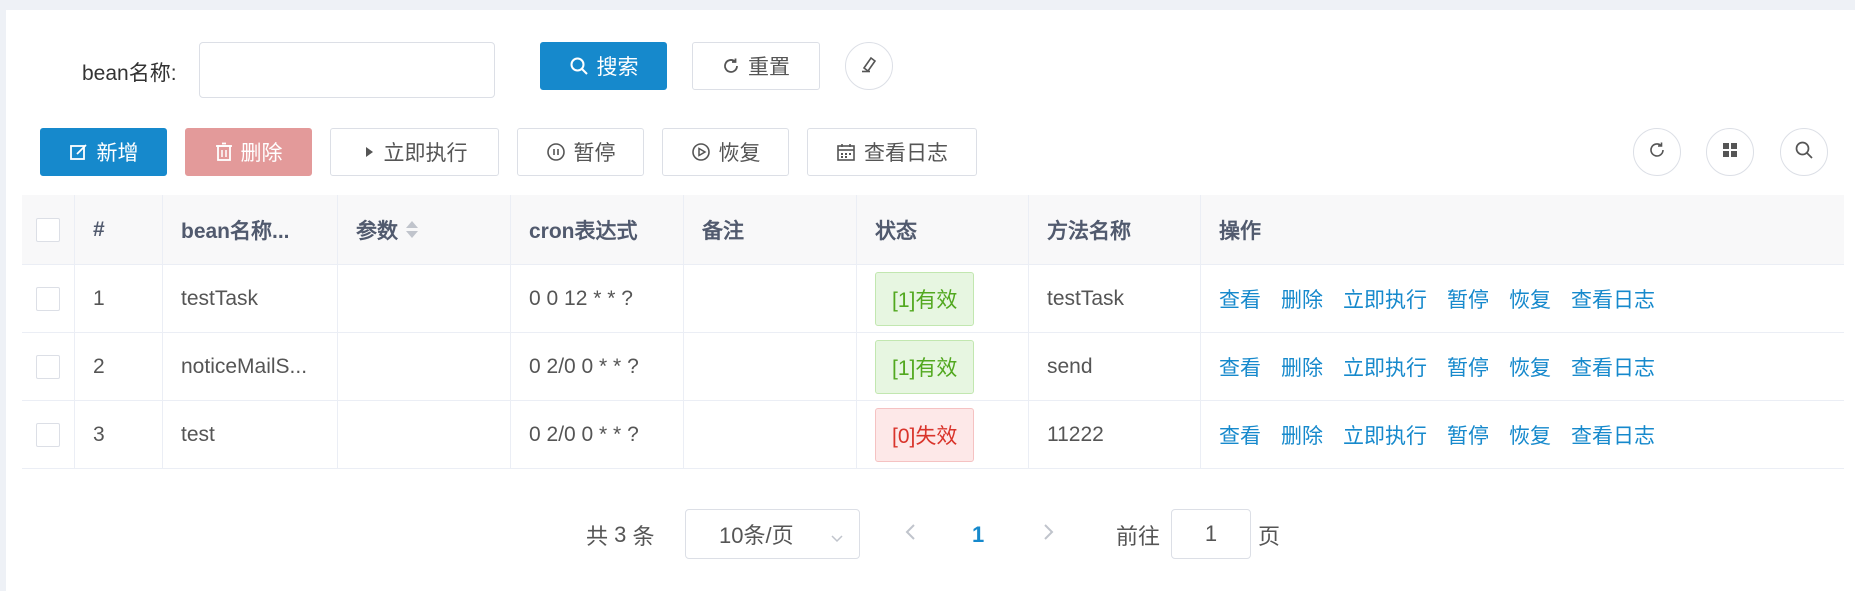  What do you see at coordinates (597, 366) in the screenshot?
I see `cell-cron: 0 2/0 0 * * ?` at bounding box center [597, 366].